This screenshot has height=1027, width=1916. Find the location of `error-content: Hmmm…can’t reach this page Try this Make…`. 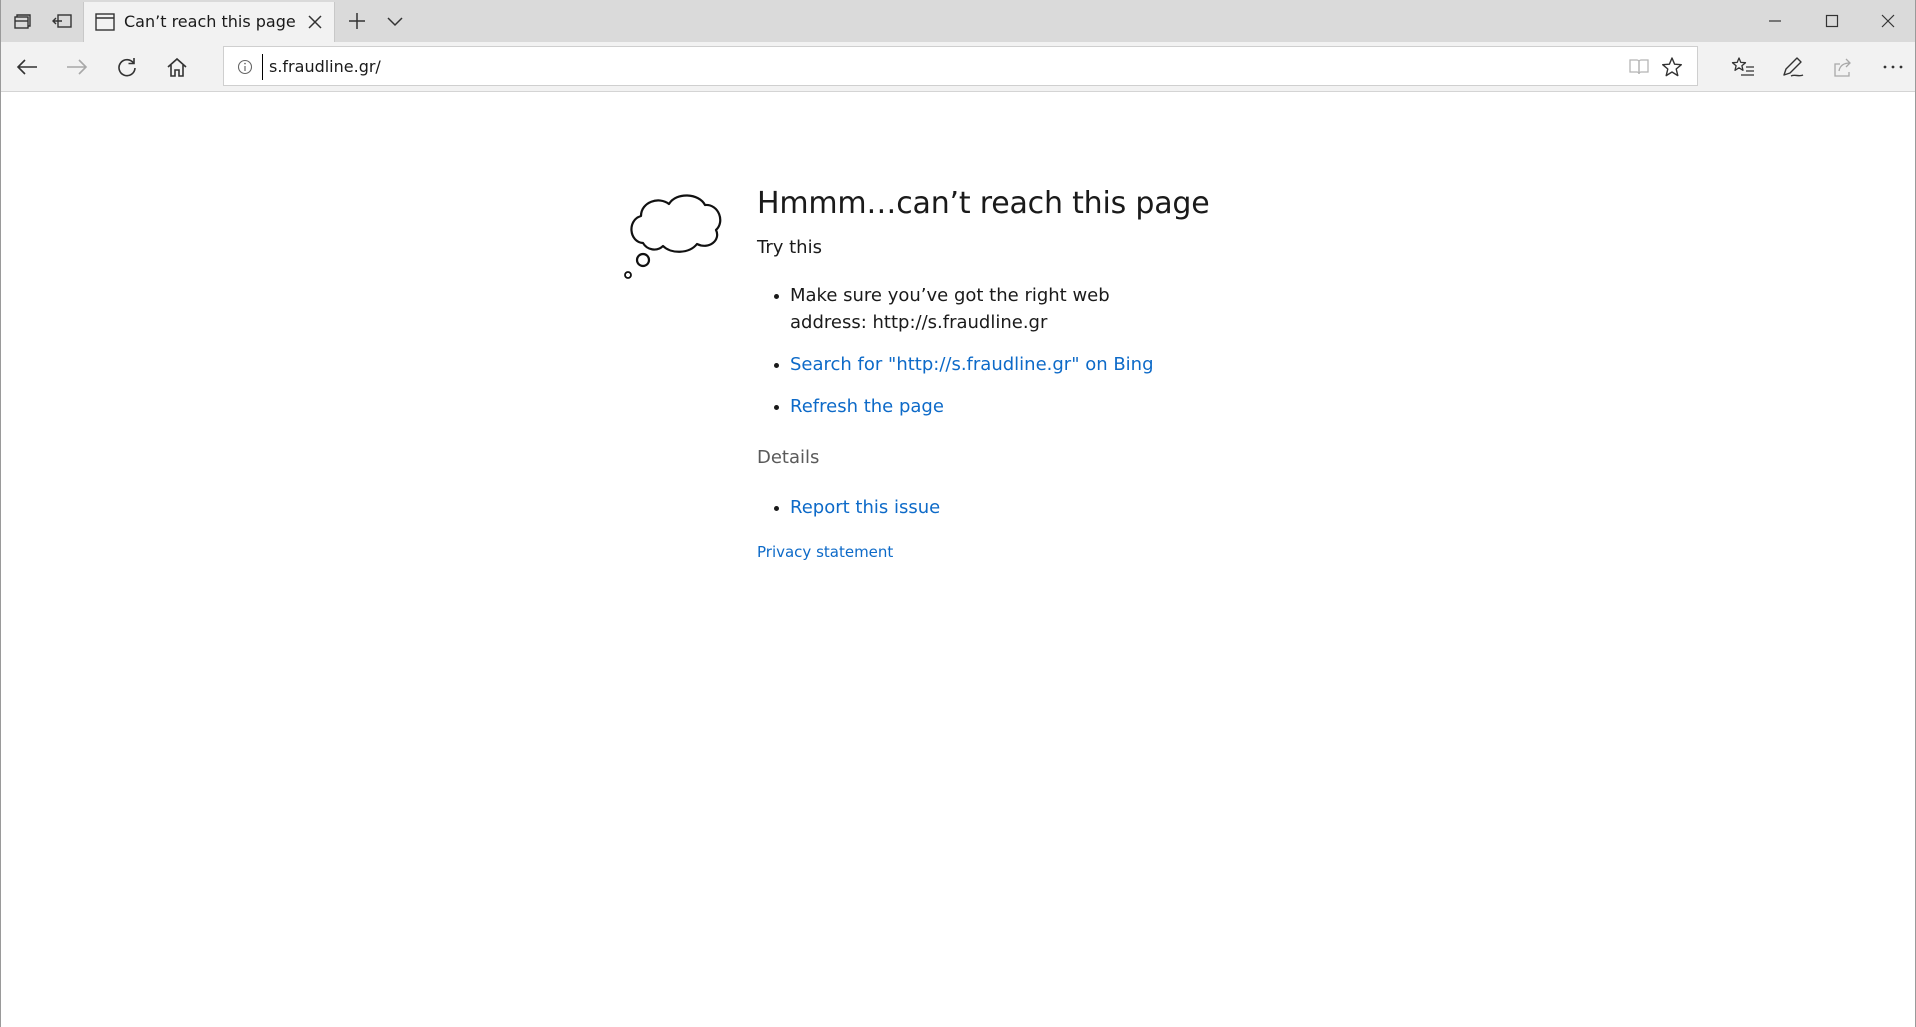

error-content: Hmmm…can’t reach this page Try this Make… is located at coordinates (1067, 373).